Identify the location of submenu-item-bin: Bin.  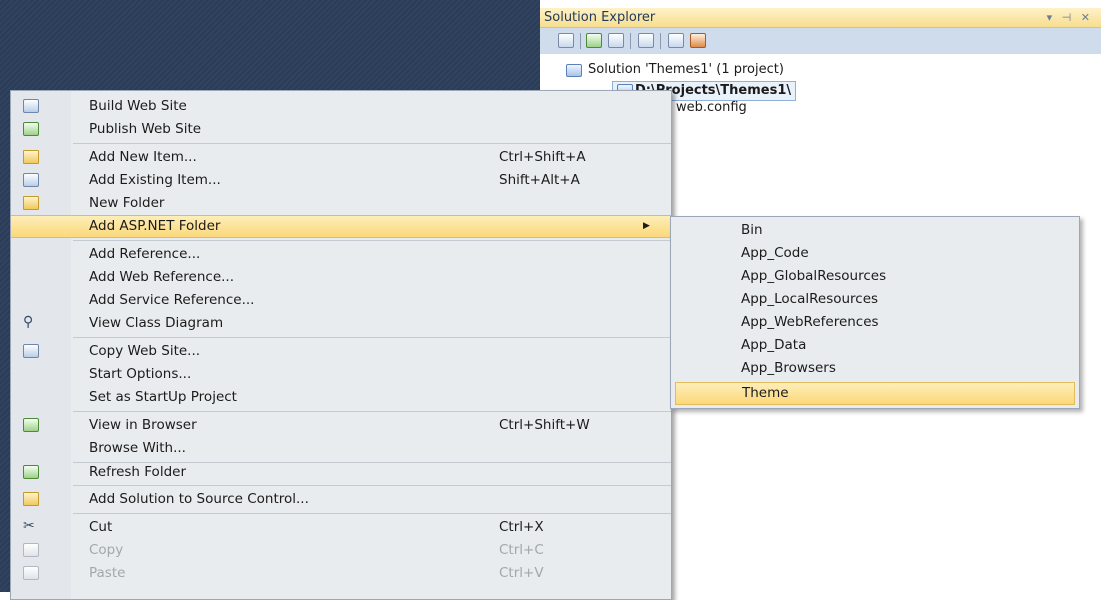
(875, 230).